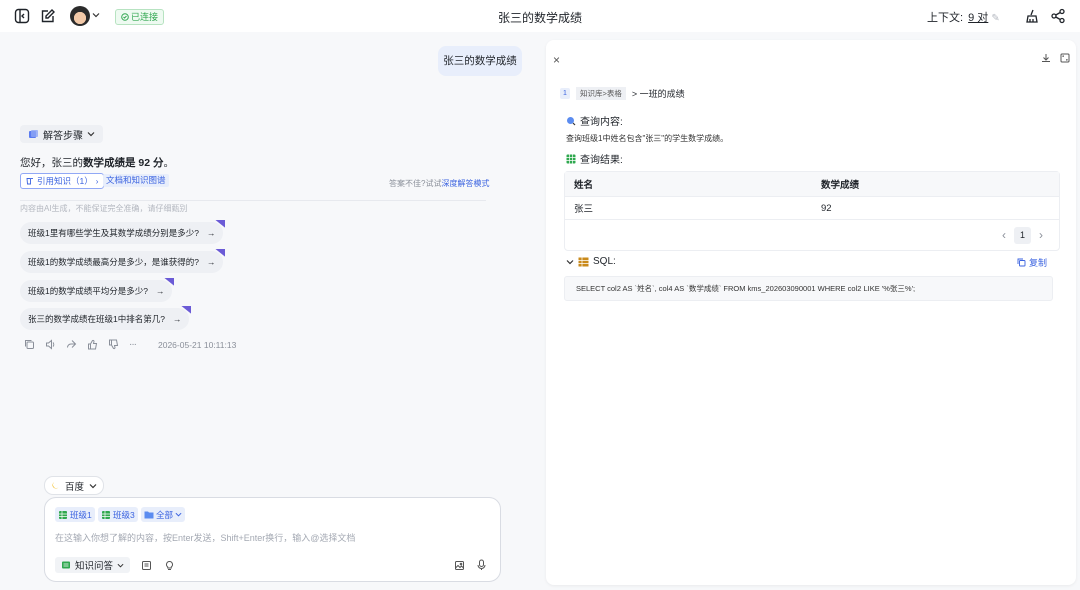 This screenshot has width=1080, height=590. I want to click on followup-suggestion: 班级1的数学成绩平均分是多少? →, so click(97, 290).